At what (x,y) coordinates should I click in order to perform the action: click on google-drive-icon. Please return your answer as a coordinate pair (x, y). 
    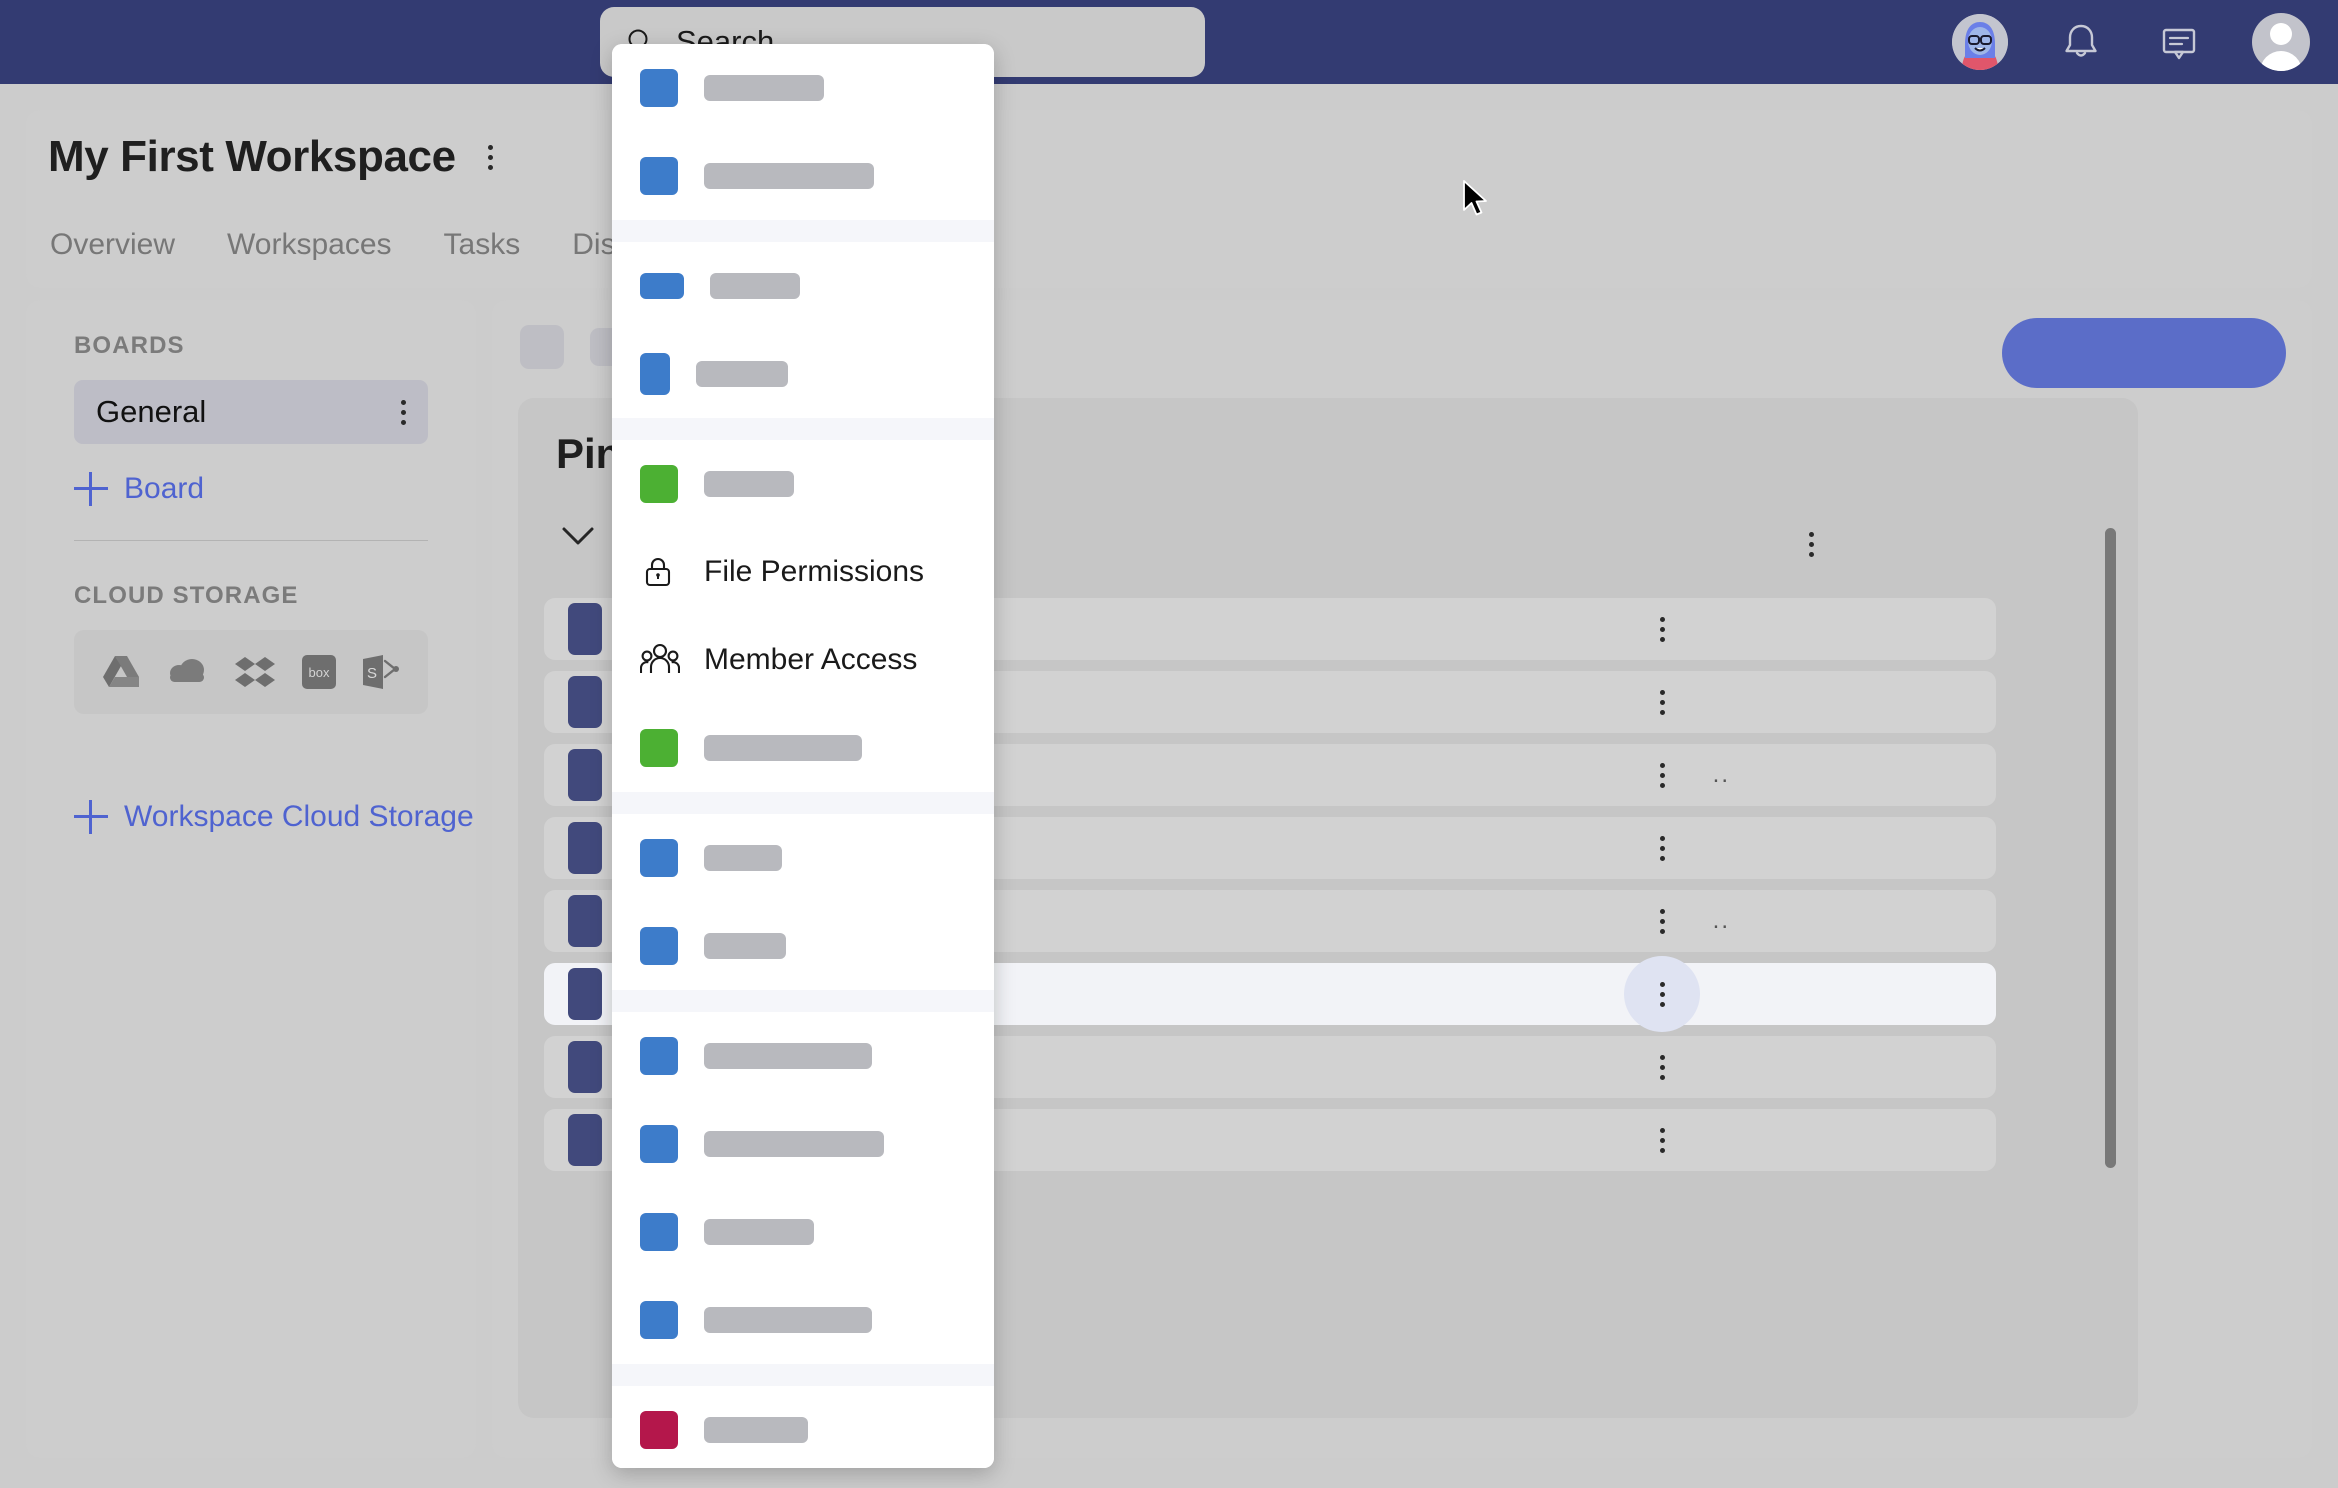
    Looking at the image, I should click on (121, 672).